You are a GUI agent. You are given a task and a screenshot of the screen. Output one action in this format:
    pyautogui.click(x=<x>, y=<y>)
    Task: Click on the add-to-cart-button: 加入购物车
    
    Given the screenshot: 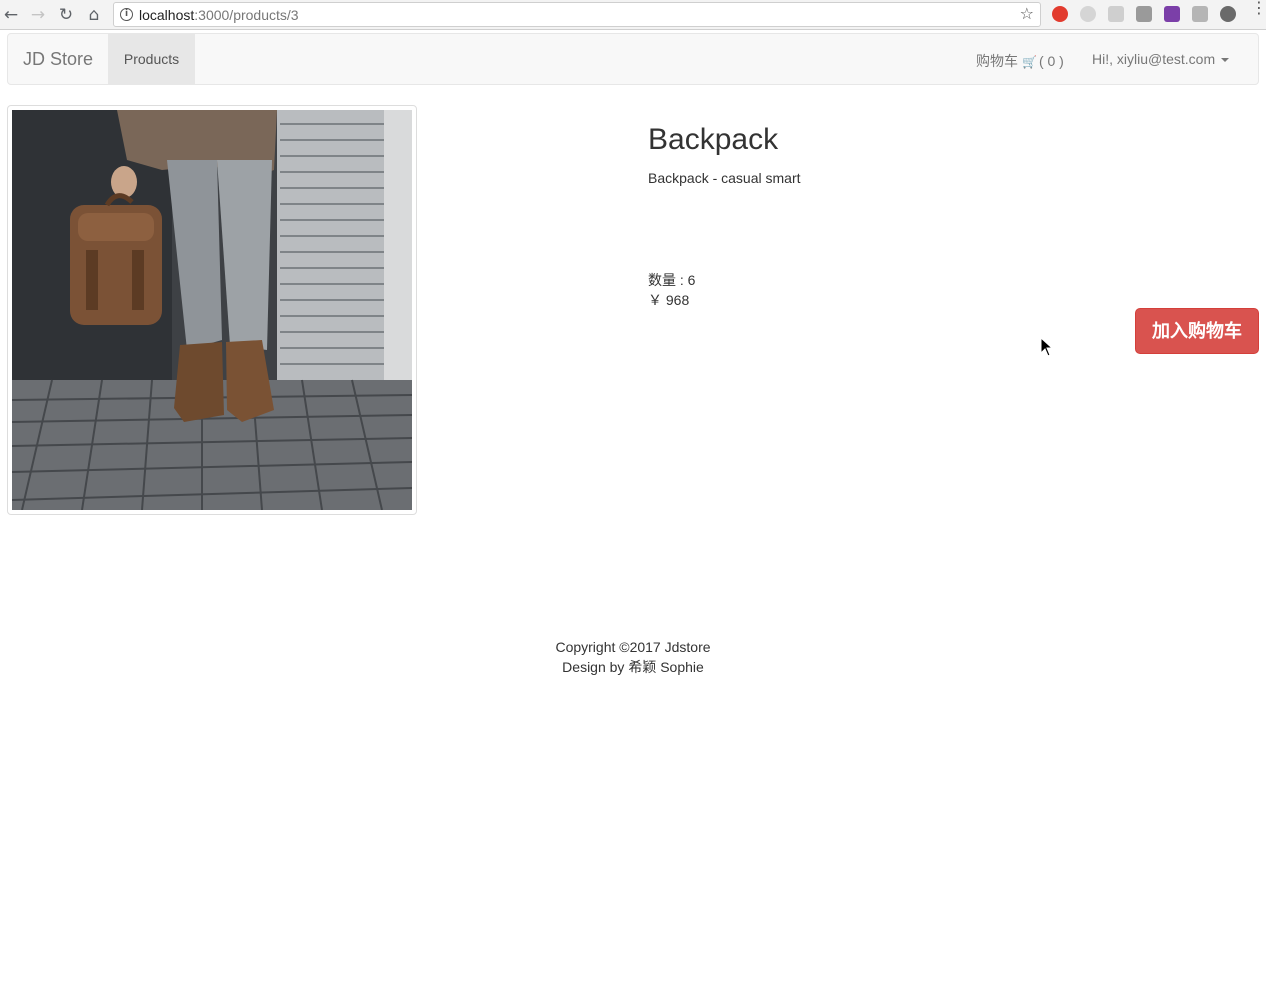 What is the action you would take?
    pyautogui.click(x=1197, y=331)
    